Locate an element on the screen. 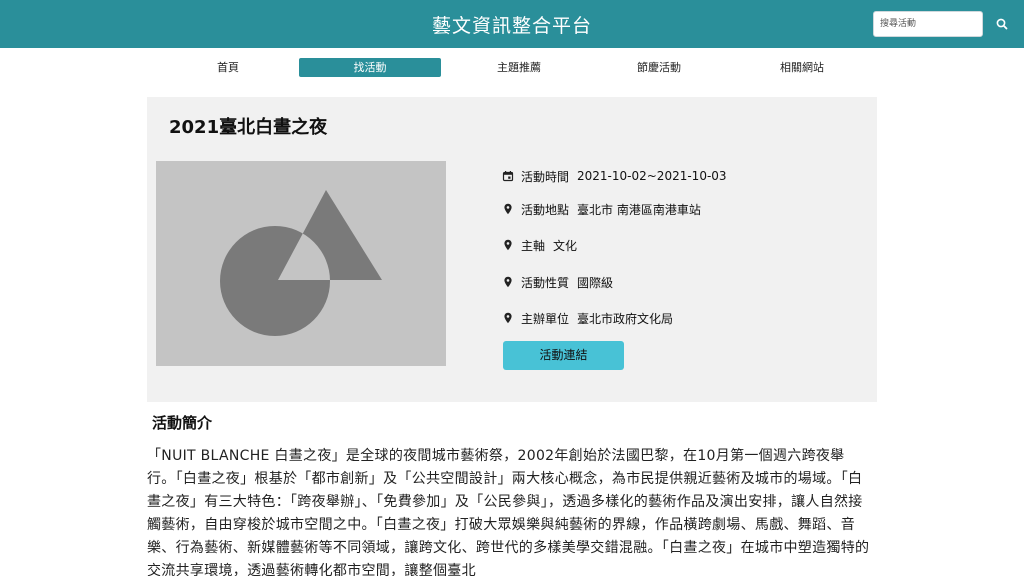 The height and width of the screenshot is (576, 1024). info-value-theme: 文化 is located at coordinates (565, 245).